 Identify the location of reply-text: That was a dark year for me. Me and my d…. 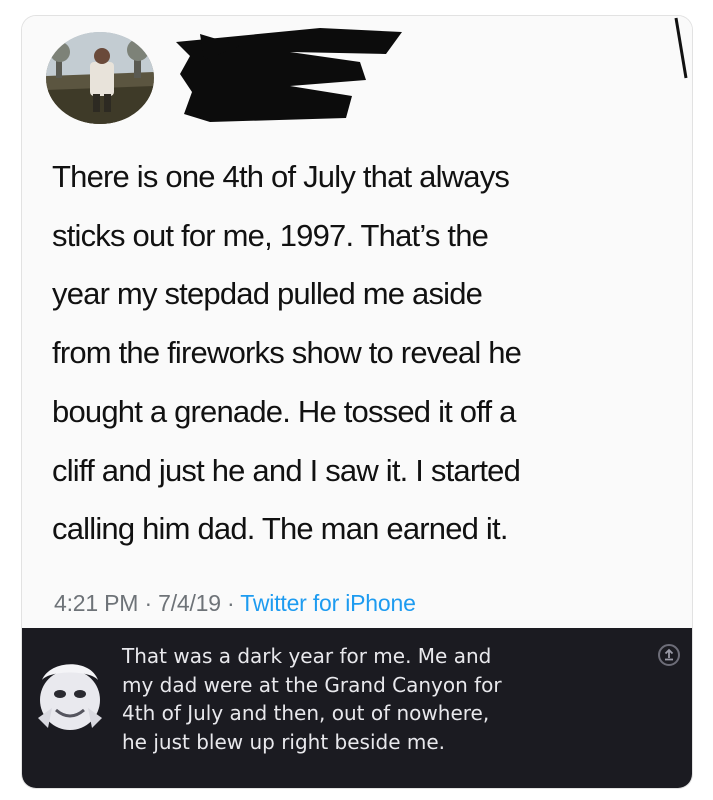
(312, 699).